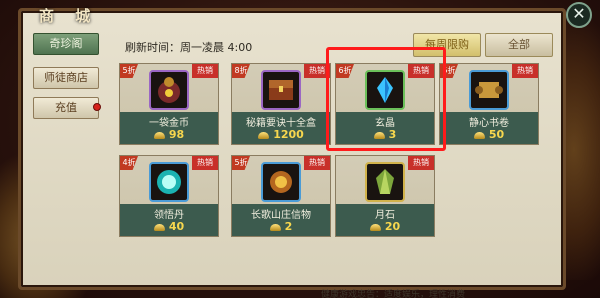 The image size is (600, 298). Describe the element at coordinates (385, 226) in the screenshot. I see `item-price: 20` at that location.